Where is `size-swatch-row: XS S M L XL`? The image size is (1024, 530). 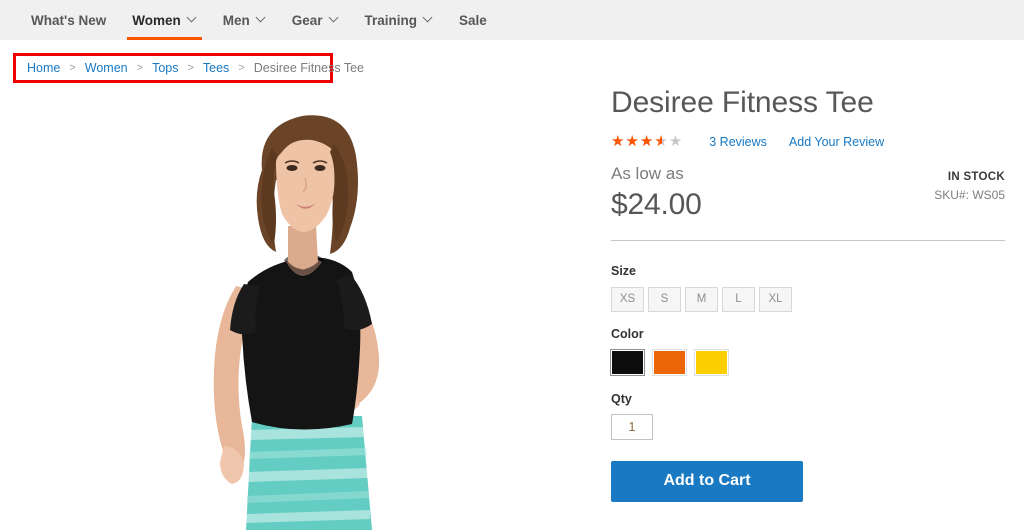
size-swatch-row: XS S M L XL is located at coordinates (808, 299).